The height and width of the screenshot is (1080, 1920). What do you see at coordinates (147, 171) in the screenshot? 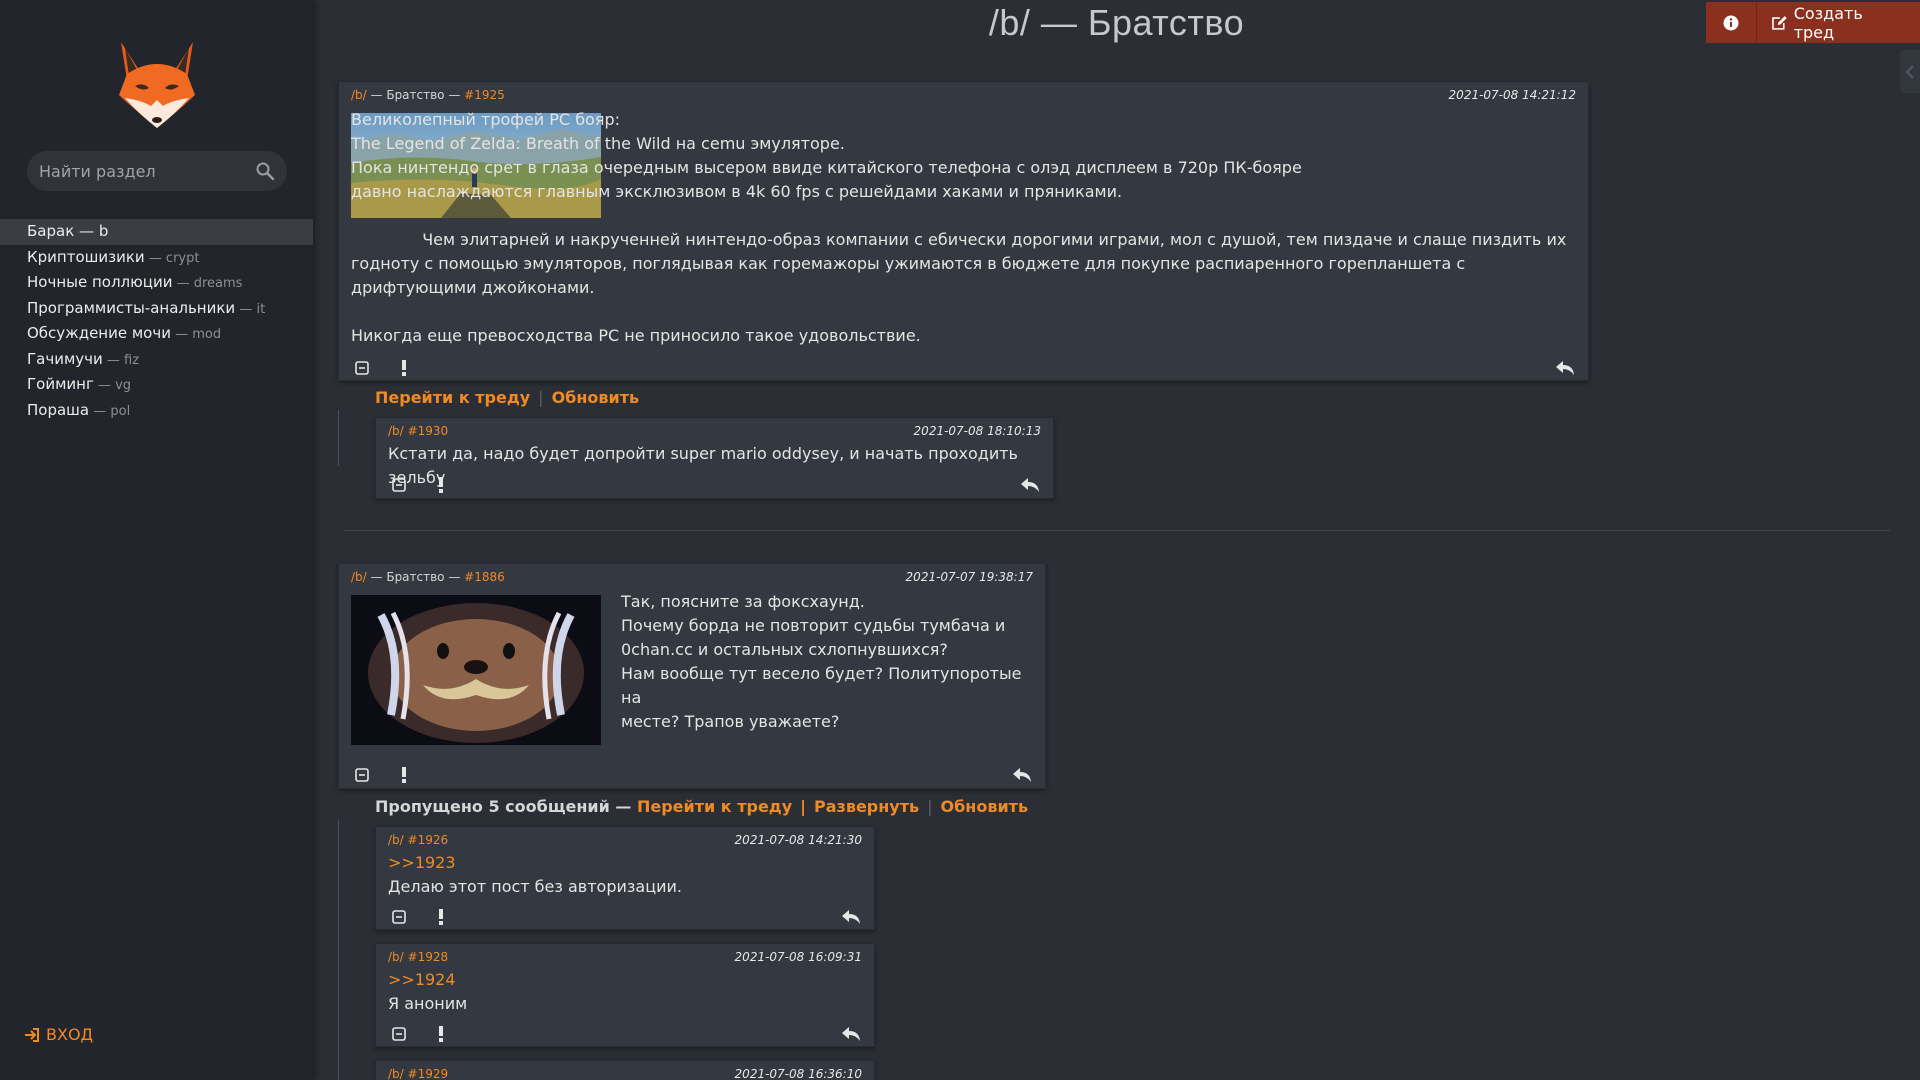
I see `search-input` at bounding box center [147, 171].